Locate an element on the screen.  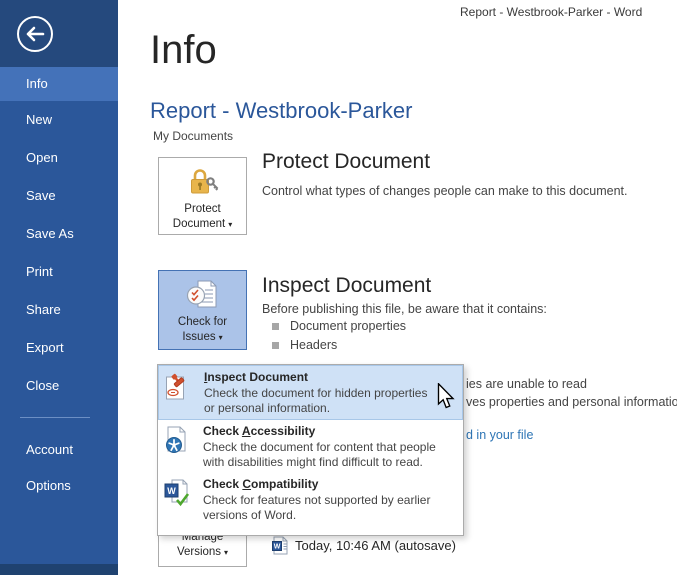
menu-description: or personal information. is located at coordinates (267, 408).